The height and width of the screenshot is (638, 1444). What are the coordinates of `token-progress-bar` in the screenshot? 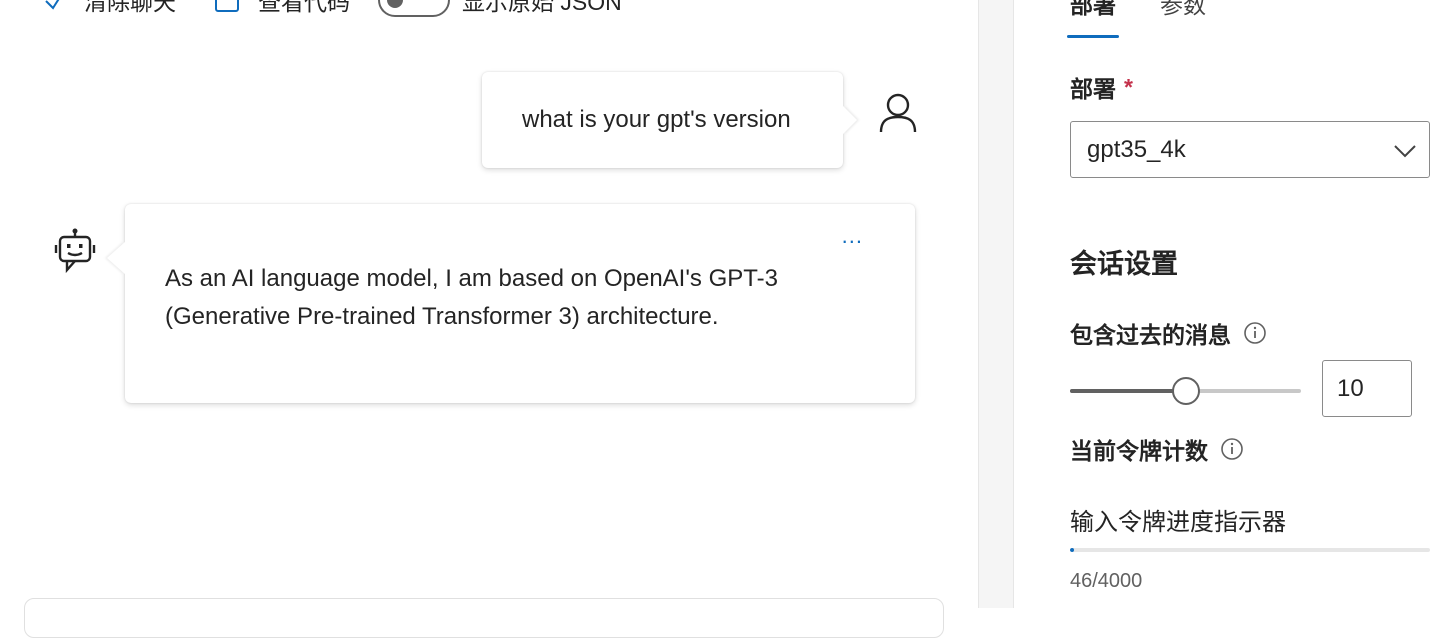 It's located at (1250, 550).